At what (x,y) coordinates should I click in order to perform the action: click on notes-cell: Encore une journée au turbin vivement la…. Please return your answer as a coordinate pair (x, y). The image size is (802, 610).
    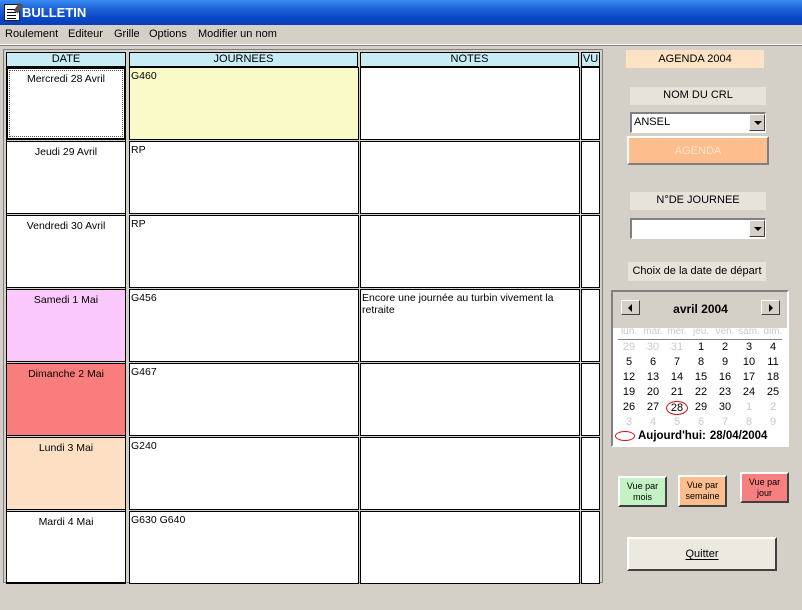
    Looking at the image, I should click on (470, 325).